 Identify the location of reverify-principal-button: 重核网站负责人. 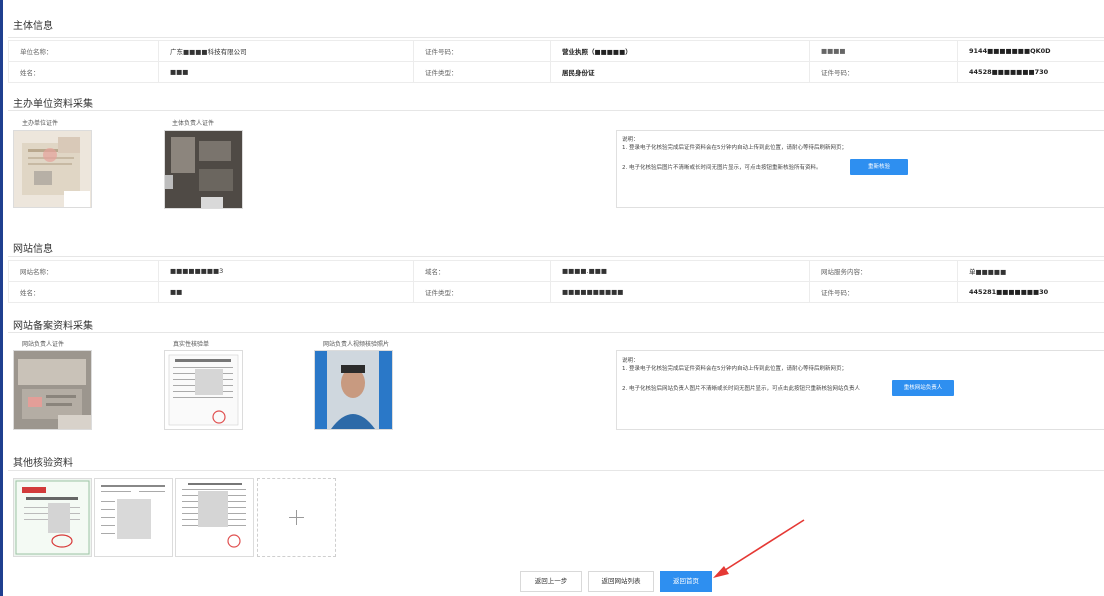
(923, 388).